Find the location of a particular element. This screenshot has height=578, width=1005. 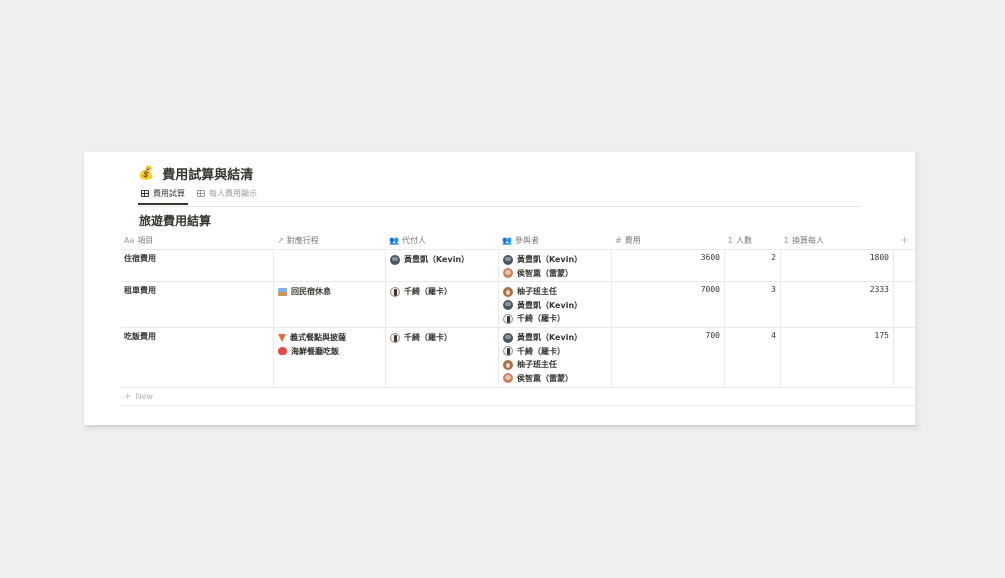

column-header-item: Aa 項目 is located at coordinates (197, 240).